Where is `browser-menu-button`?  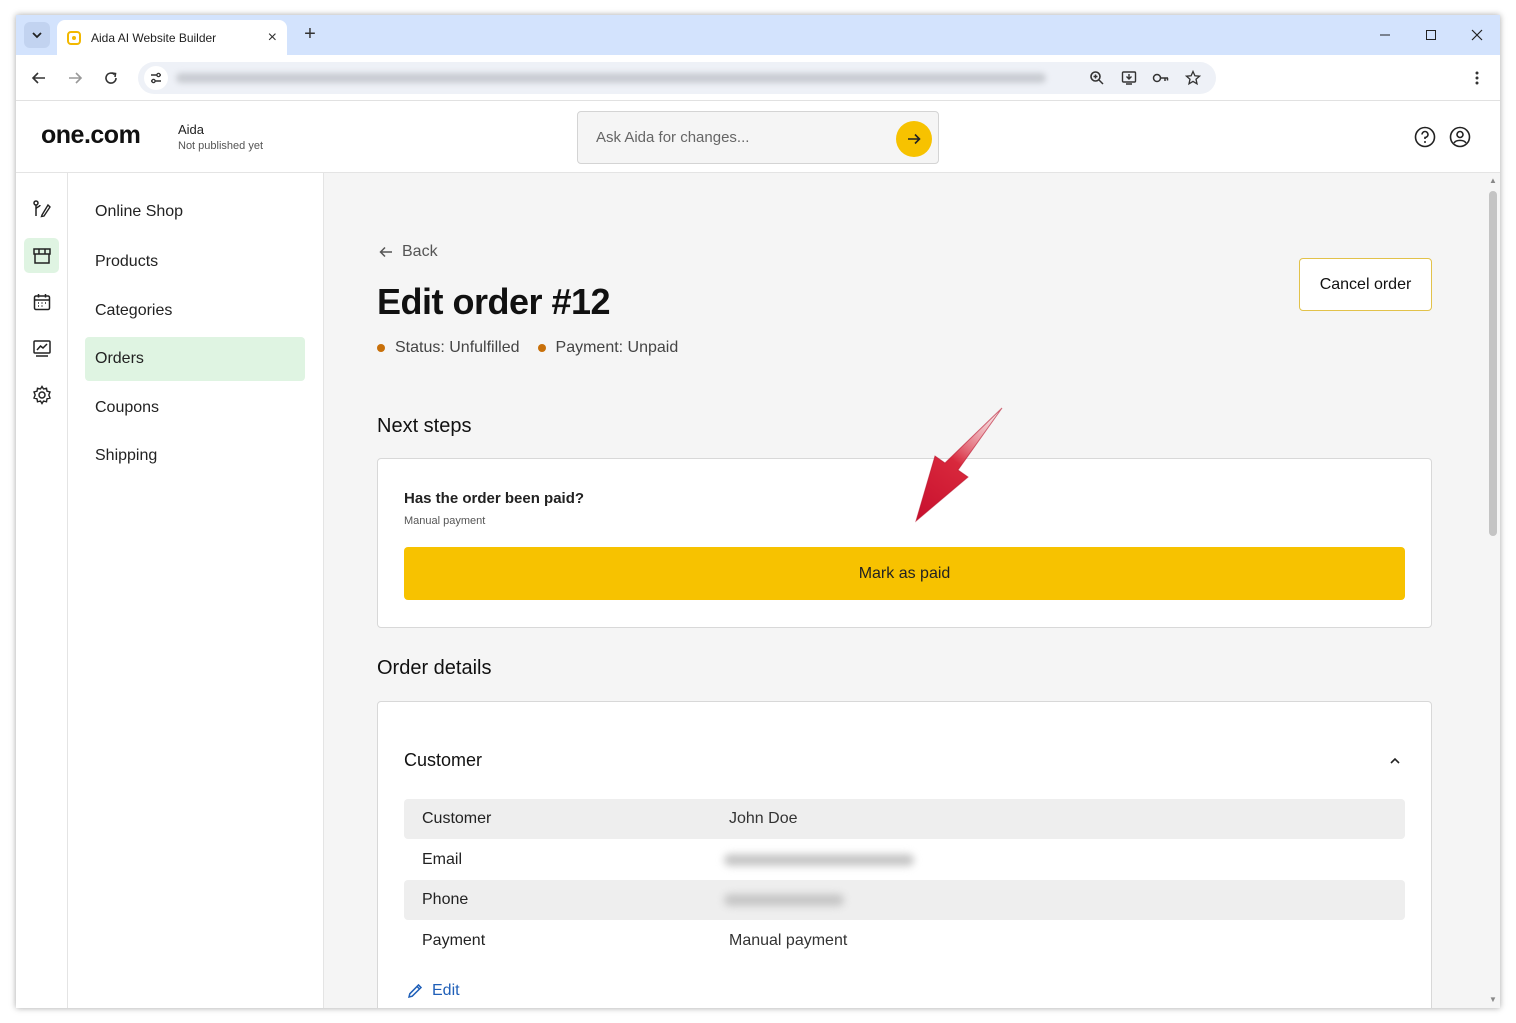 browser-menu-button is located at coordinates (1477, 78).